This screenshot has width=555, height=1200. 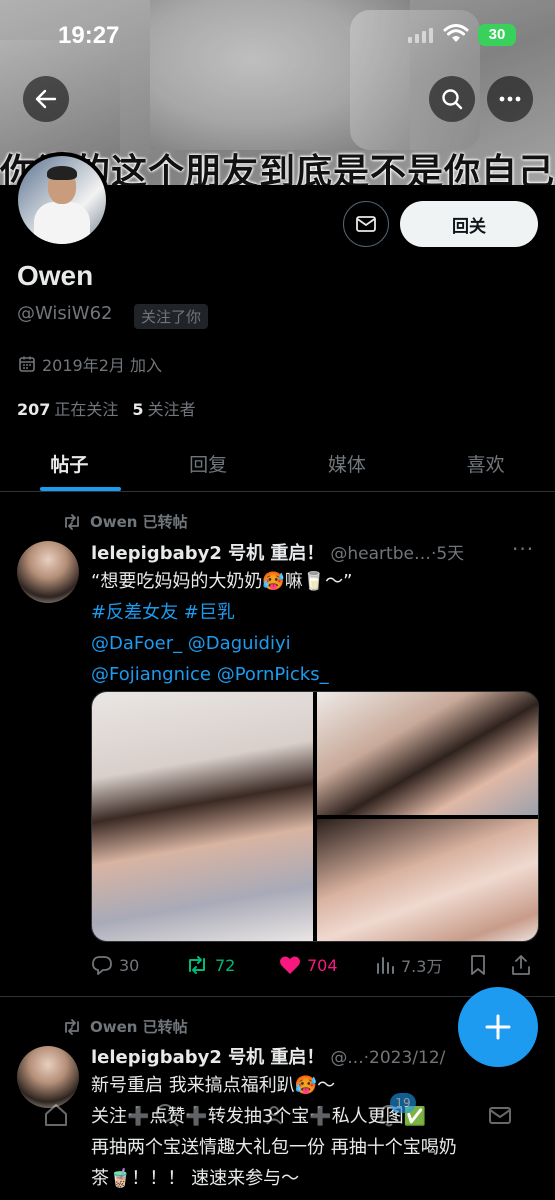 I want to click on repost-count: 72, so click(x=225, y=965).